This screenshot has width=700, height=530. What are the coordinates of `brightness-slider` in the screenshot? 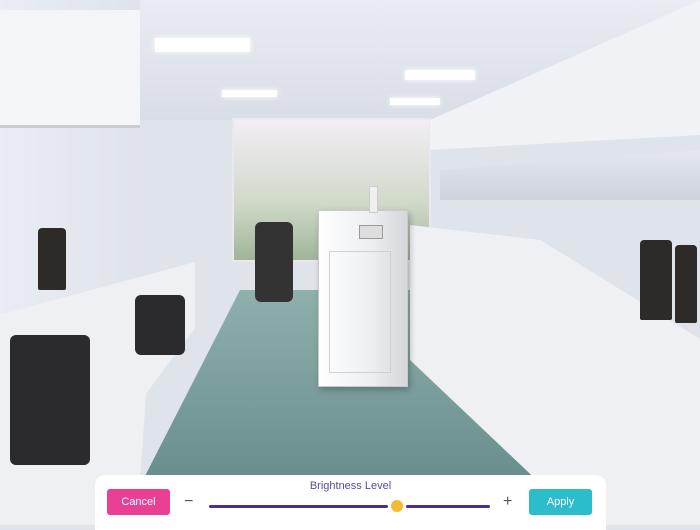 It's located at (349, 506).